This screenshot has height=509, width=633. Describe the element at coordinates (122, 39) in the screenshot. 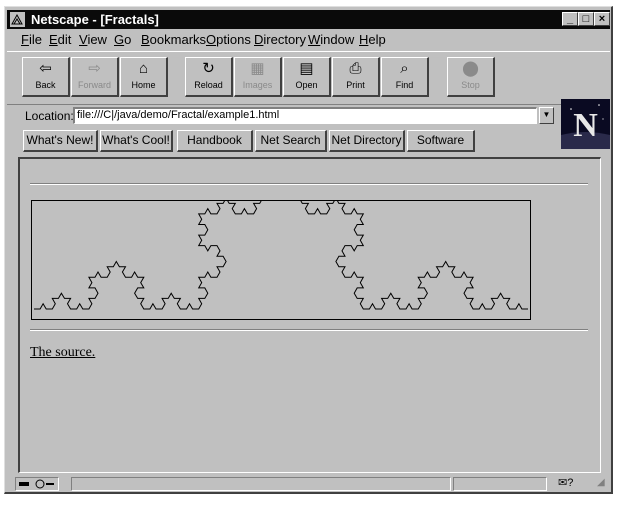

I see `menu-go: Go` at that location.